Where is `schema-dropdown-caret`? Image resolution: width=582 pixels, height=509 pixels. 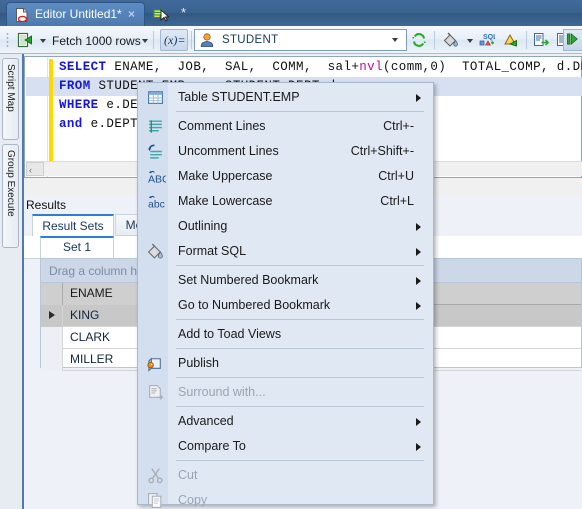
schema-dropdown-caret is located at coordinates (395, 40).